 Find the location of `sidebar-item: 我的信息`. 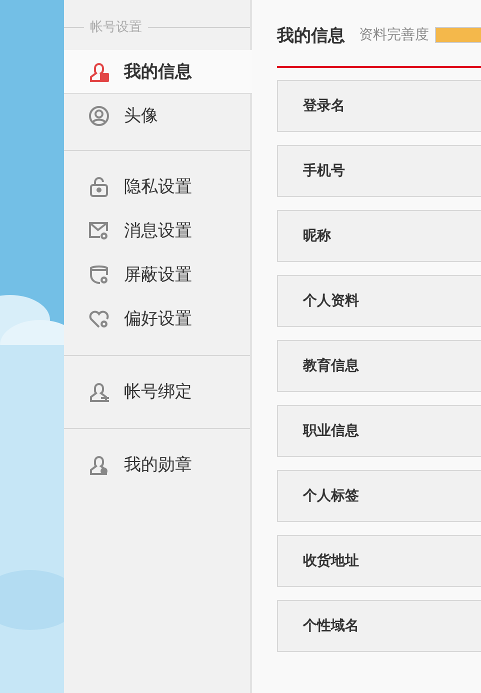

sidebar-item: 我的信息 is located at coordinates (158, 72).